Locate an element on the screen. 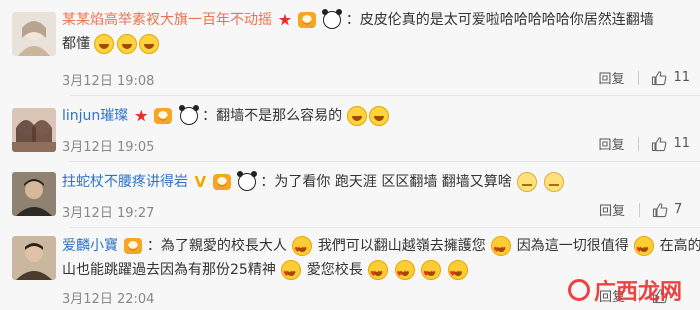  comment-text: ：皮皮伦真的是太可爱啦哈哈哈哈哈你居然连翻墙 is located at coordinates (499, 20).